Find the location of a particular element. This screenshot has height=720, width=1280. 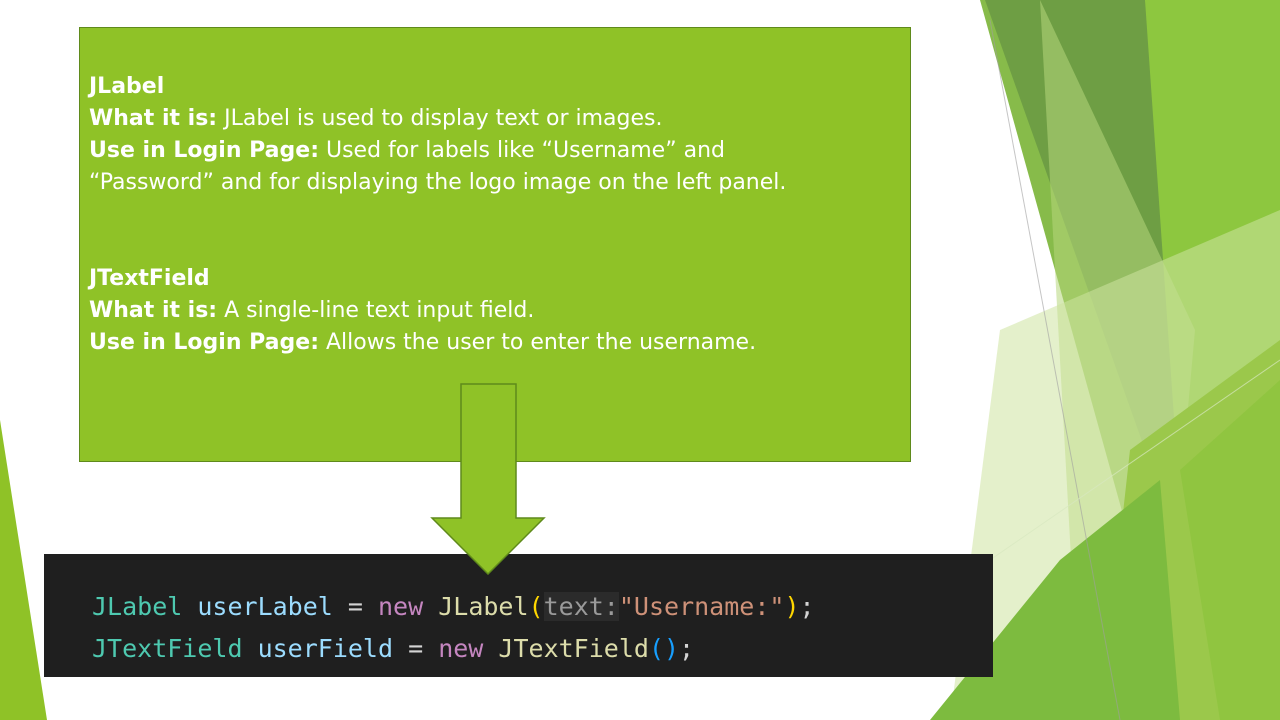

parameter-hint: text: is located at coordinates (581, 606).